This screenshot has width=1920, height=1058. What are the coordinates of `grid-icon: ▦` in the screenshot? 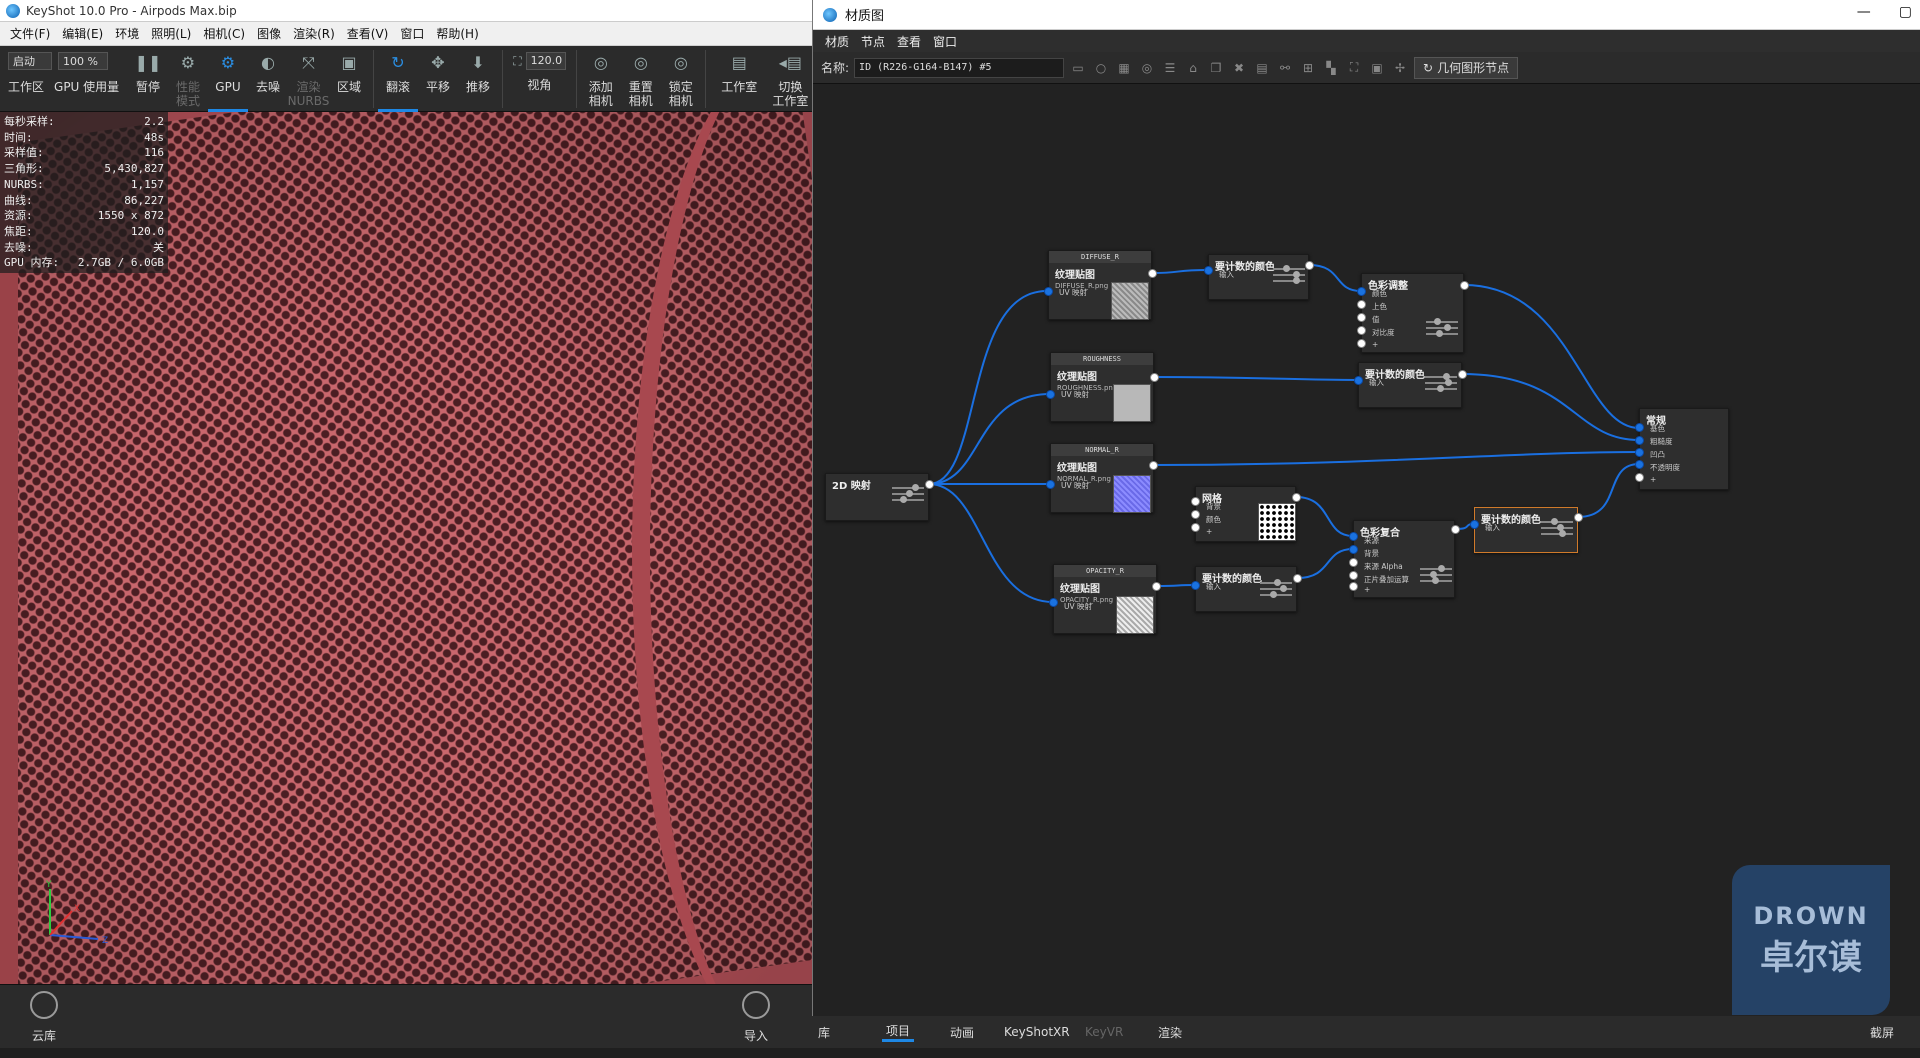 It's located at (1124, 68).